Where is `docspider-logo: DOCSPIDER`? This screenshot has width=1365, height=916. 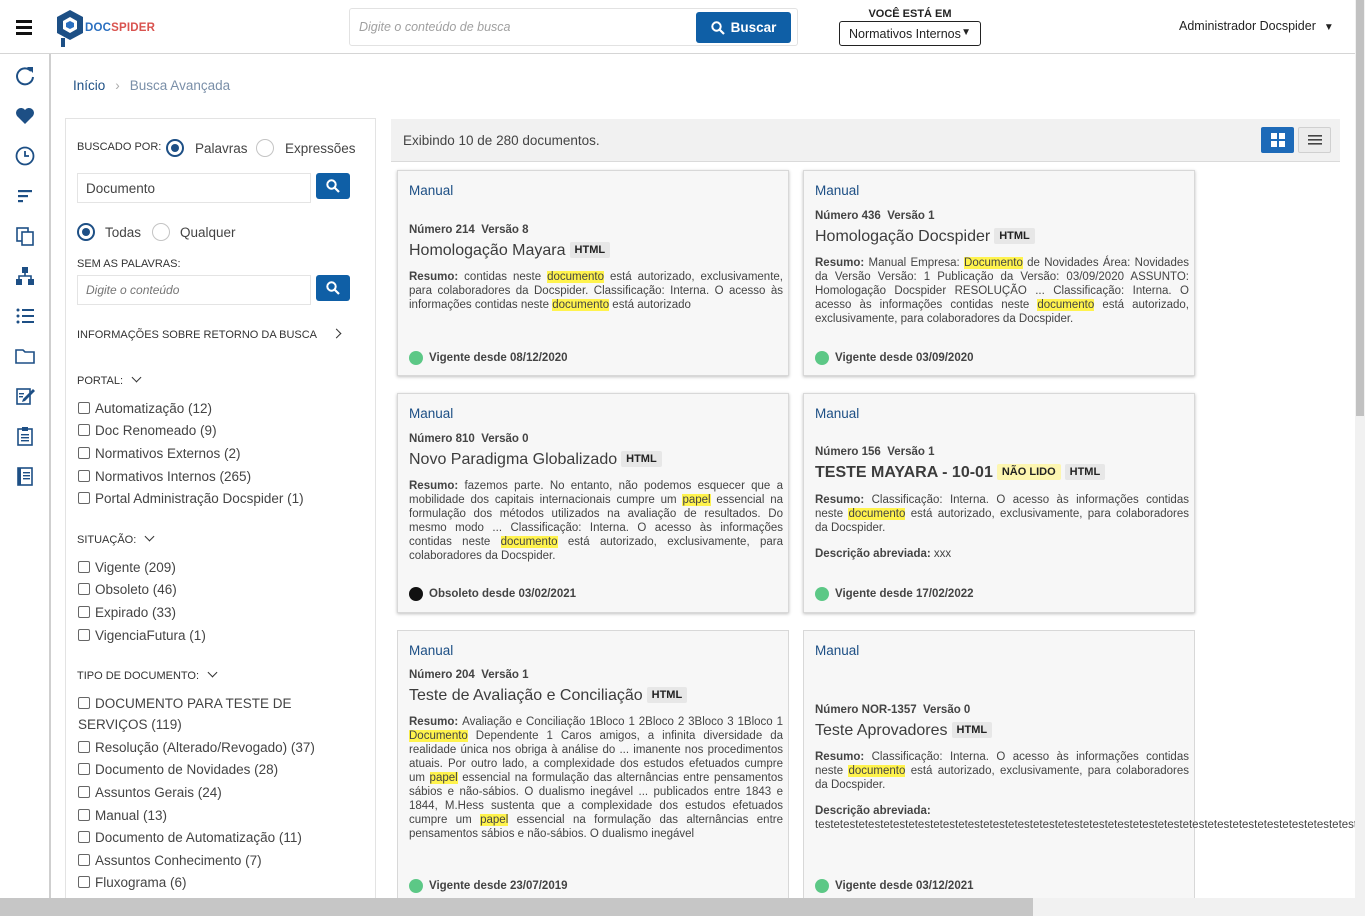
docspider-logo: DOCSPIDER is located at coordinates (110, 28).